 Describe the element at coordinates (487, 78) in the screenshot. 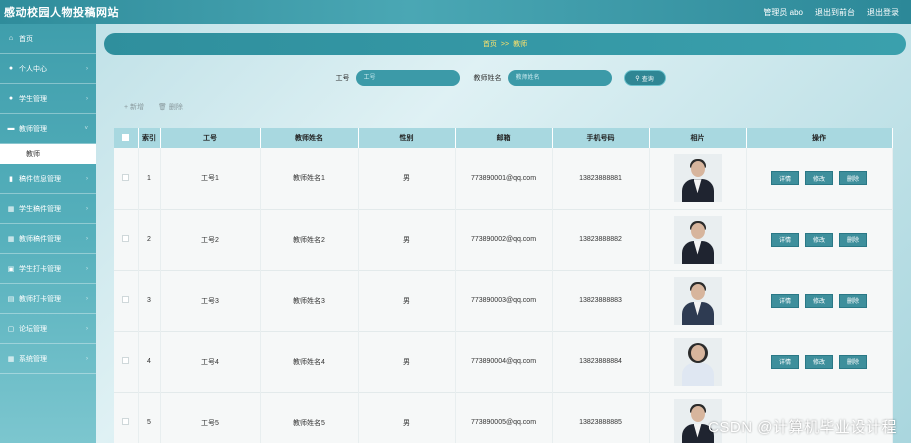

I see `teacher-name-label: 教师姓名` at that location.